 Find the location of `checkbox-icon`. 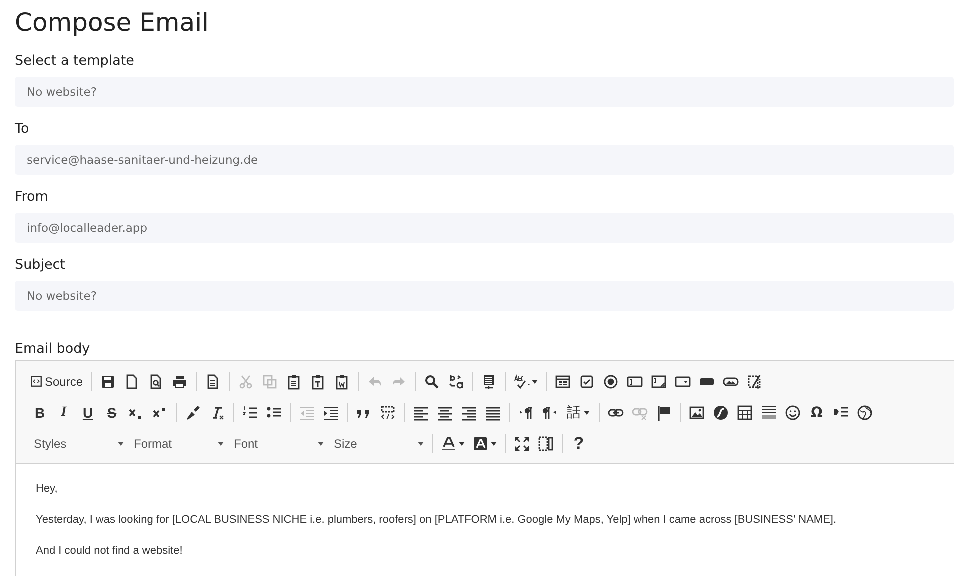

checkbox-icon is located at coordinates (587, 382).